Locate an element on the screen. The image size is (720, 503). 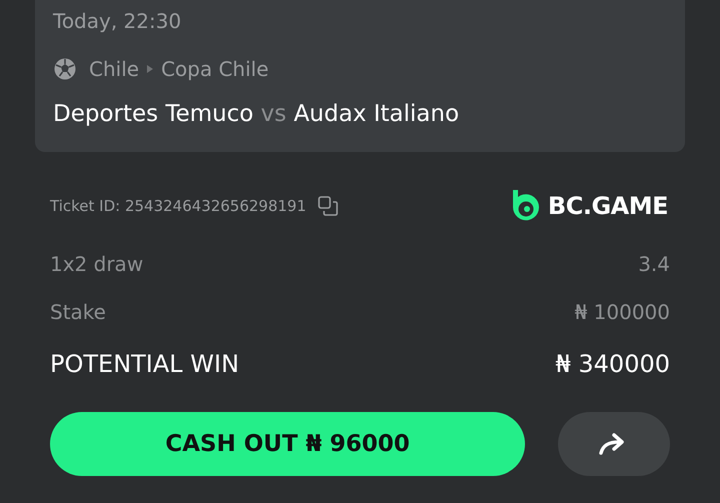
cash-out-button: CASH OUT ₦ 96000 is located at coordinates (288, 444).